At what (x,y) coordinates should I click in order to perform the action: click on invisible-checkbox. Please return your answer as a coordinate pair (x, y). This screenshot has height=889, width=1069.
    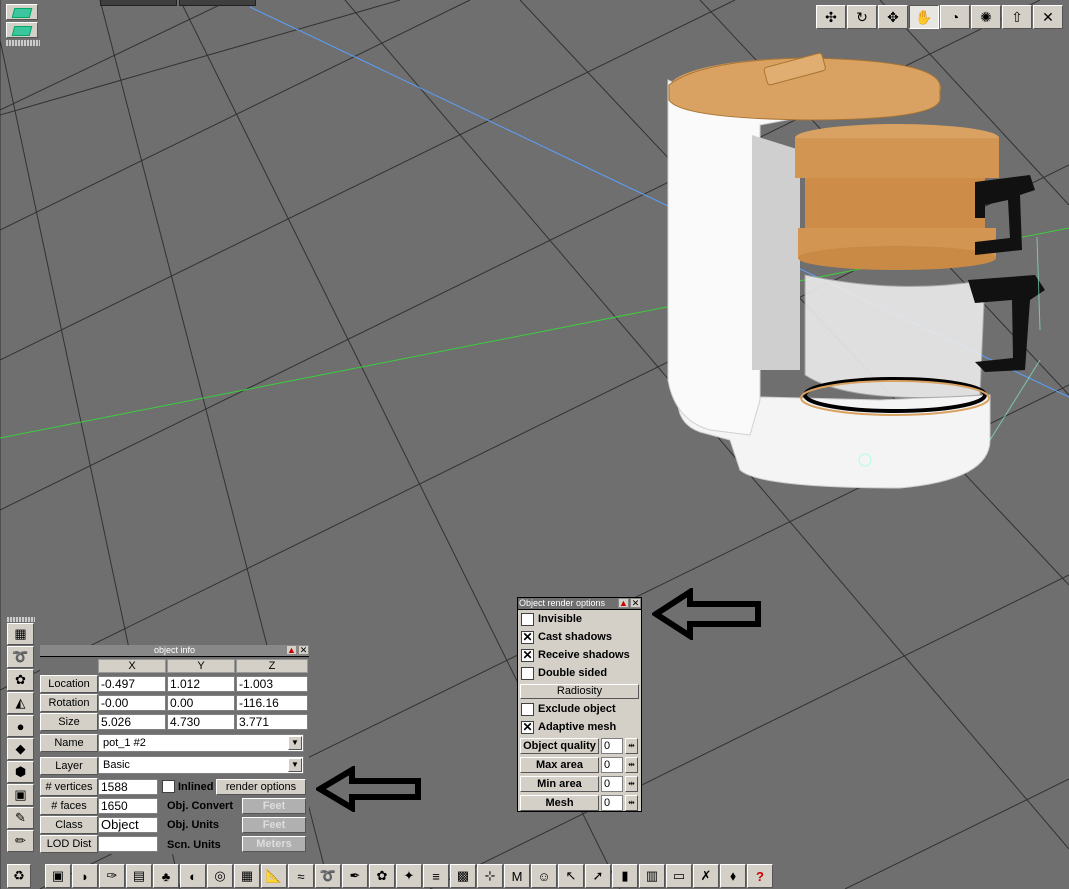
    Looking at the image, I should click on (527, 619).